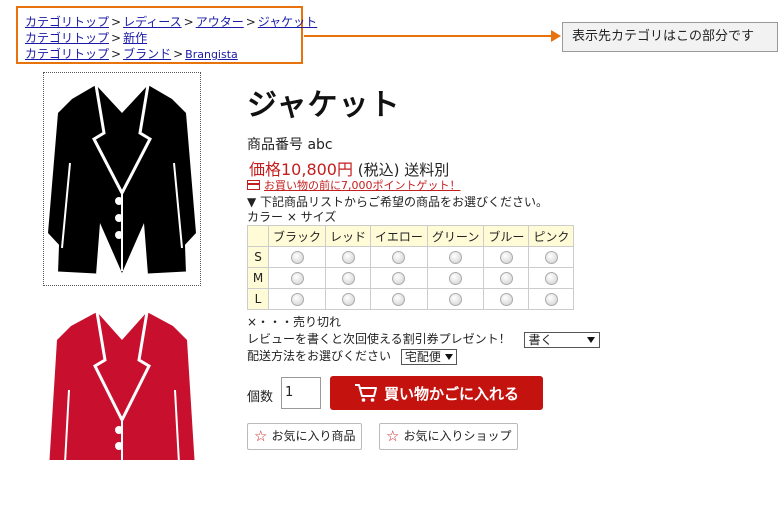  Describe the element at coordinates (362, 185) in the screenshot. I see `points-link: お買い物の前に7,000ポイントゲット！` at that location.